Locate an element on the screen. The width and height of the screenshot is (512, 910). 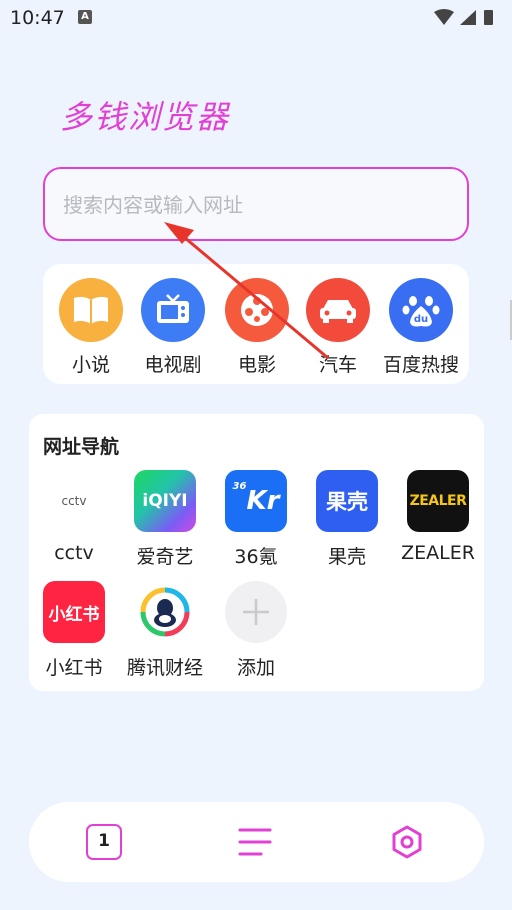
menu-icon is located at coordinates (255, 842).